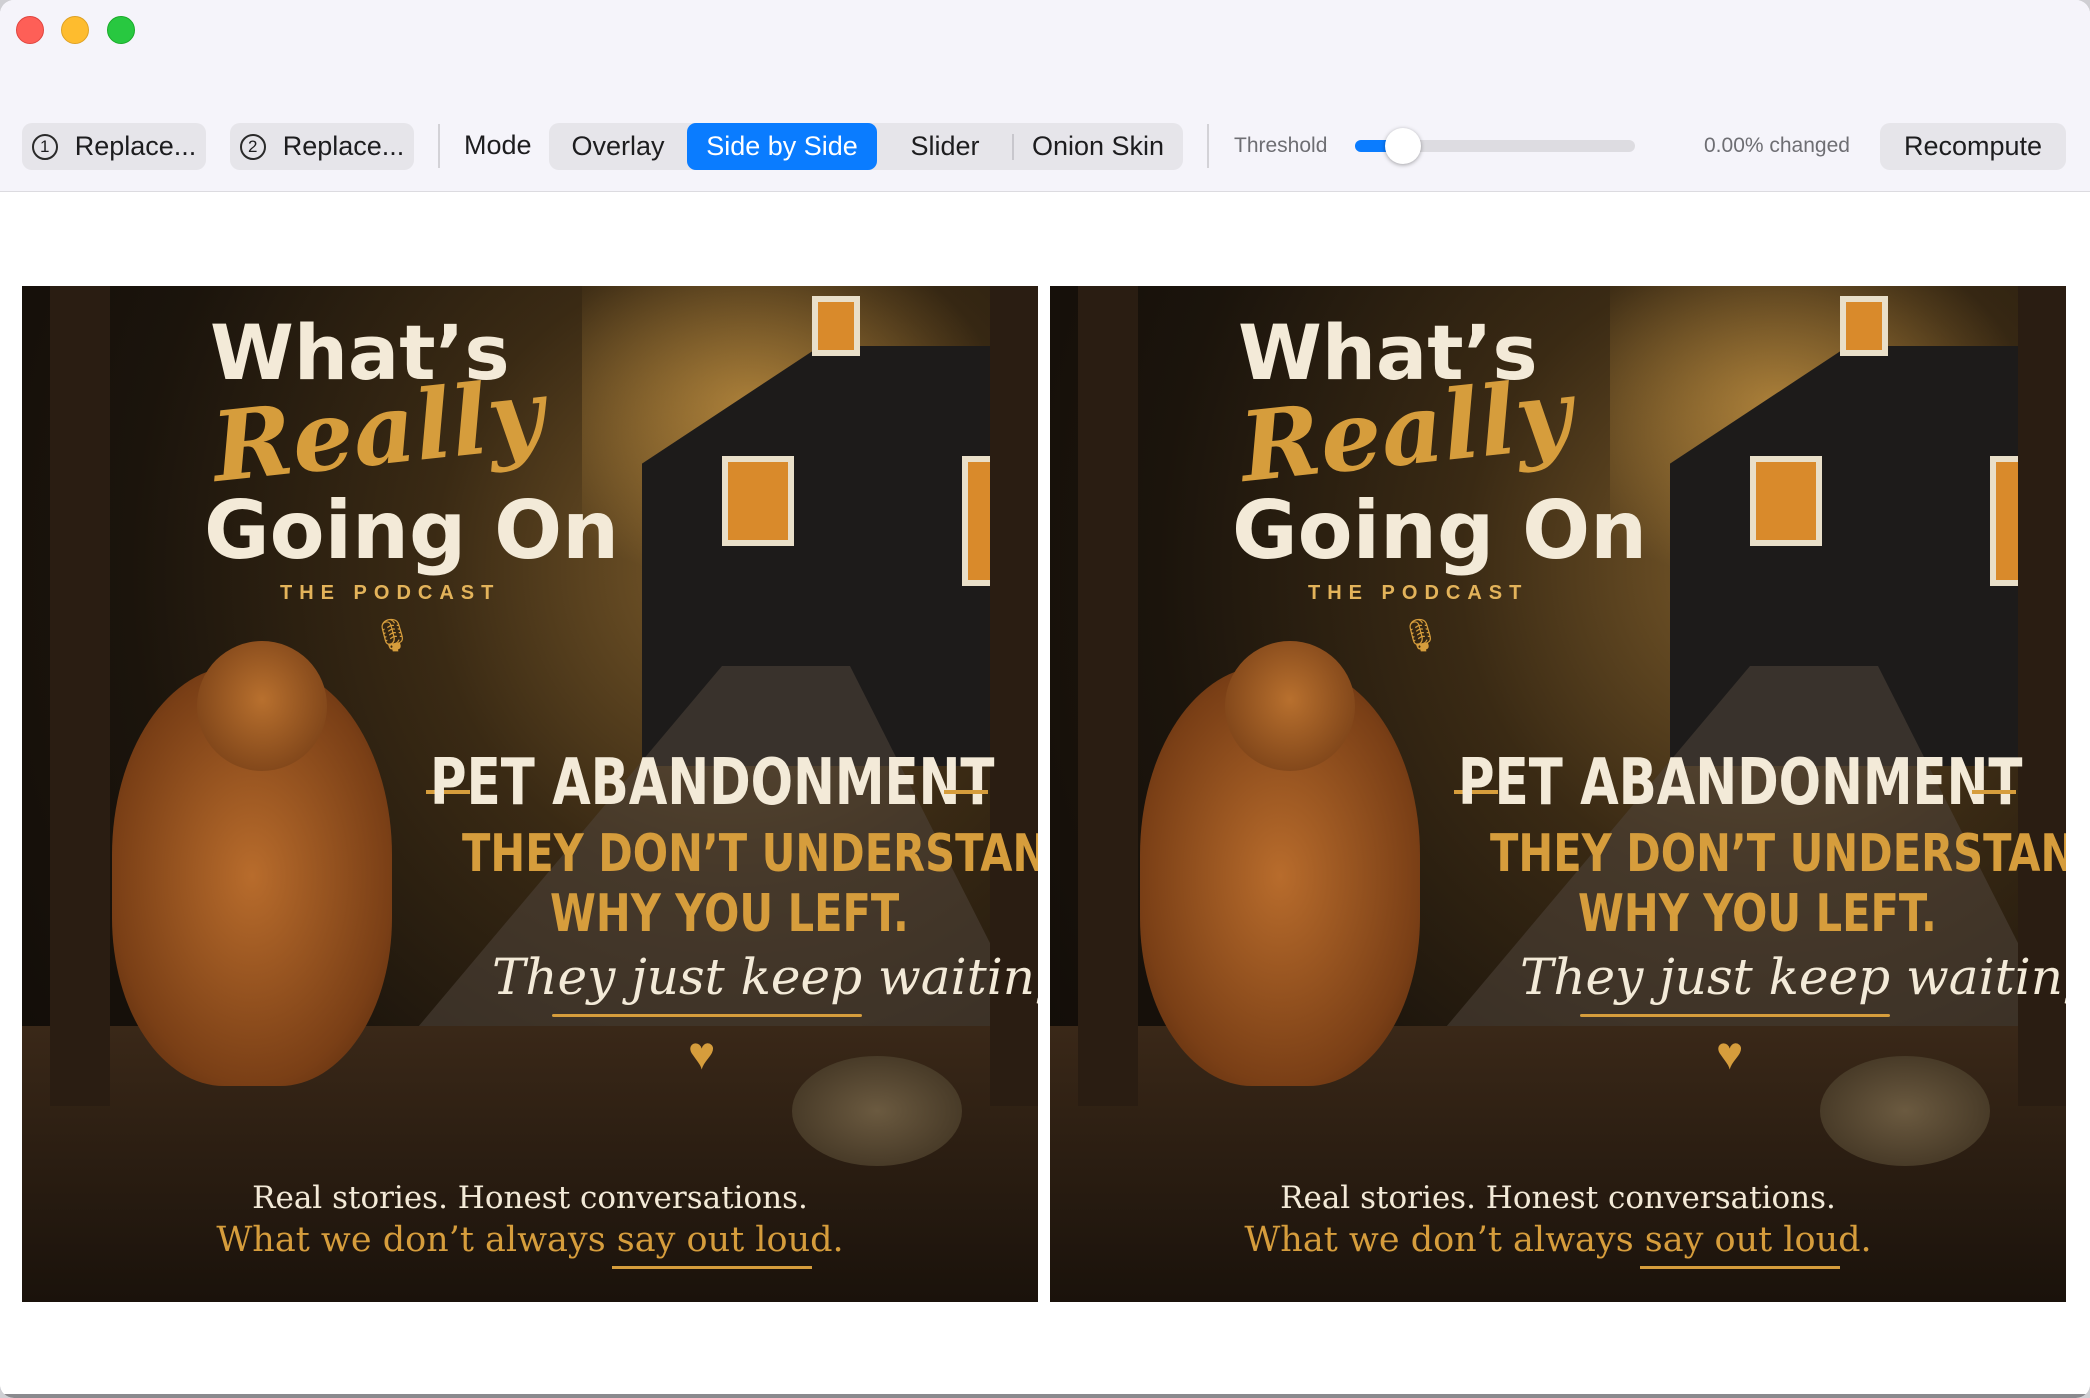  What do you see at coordinates (945, 146) in the screenshot?
I see `mode-slider-tab: Slider` at bounding box center [945, 146].